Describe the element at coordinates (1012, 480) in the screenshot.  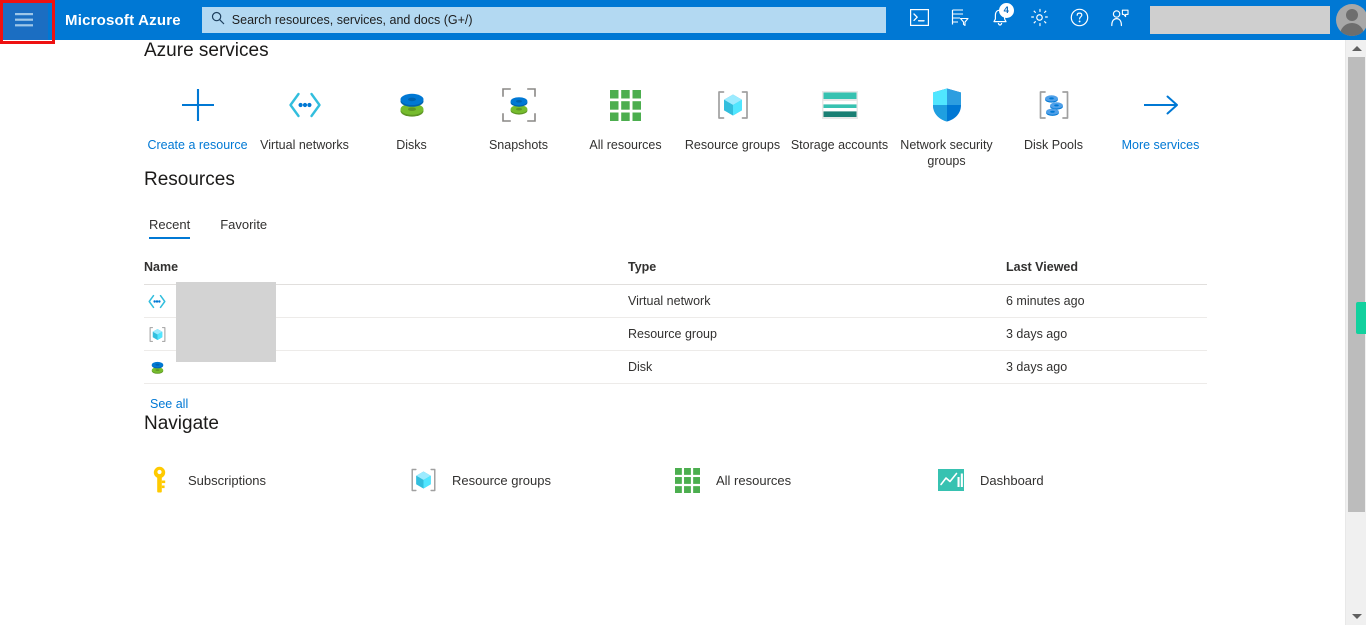
I see `navigate-label: Dashboard` at that location.